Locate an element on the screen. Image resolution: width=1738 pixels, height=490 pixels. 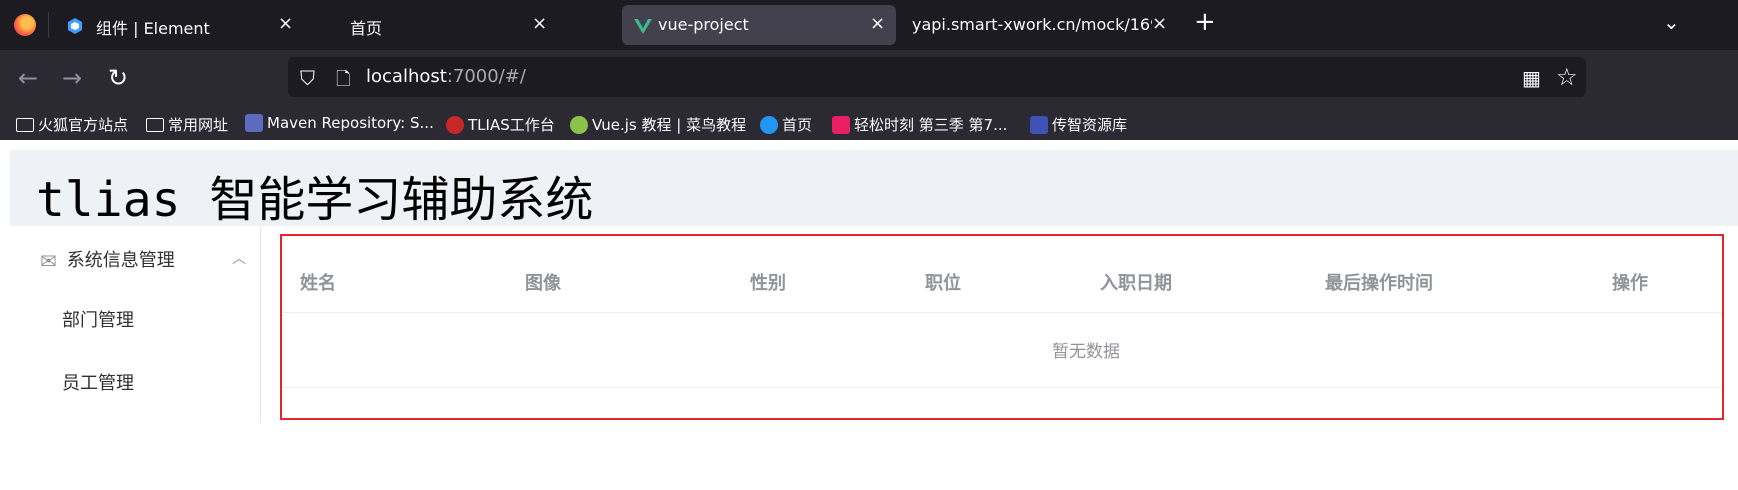
app-title: tlias 智能学习辅助系统 is located at coordinates (315, 200).